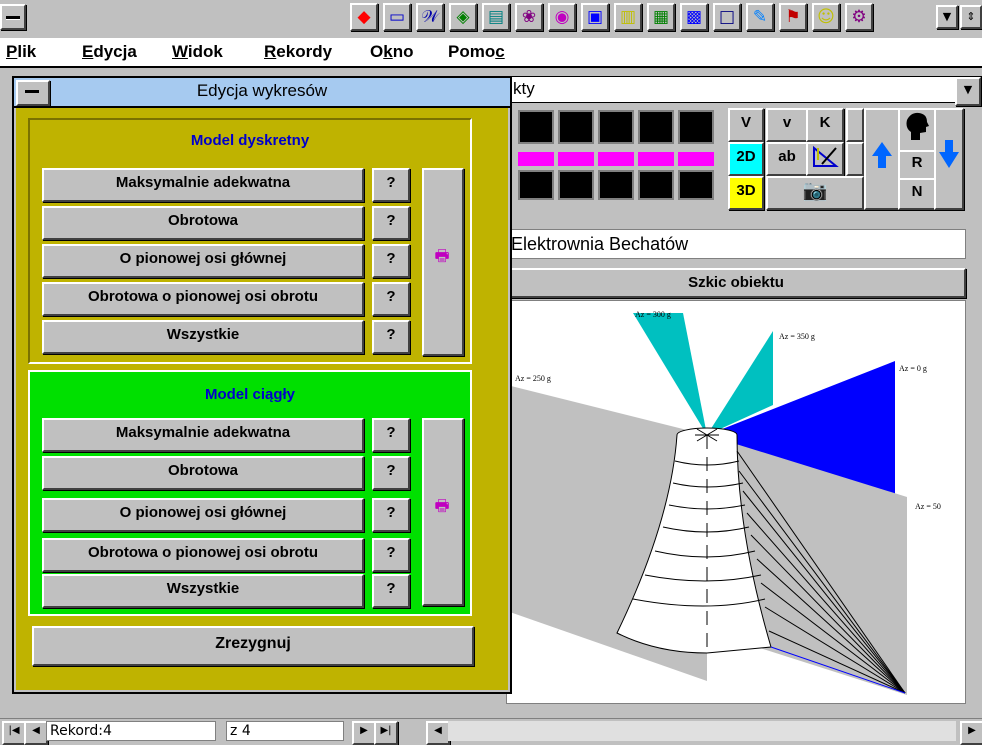 Image resolution: width=982 pixels, height=745 pixels. What do you see at coordinates (203, 591) in the screenshot?
I see `continuous-all-button: Wszystkie` at bounding box center [203, 591].